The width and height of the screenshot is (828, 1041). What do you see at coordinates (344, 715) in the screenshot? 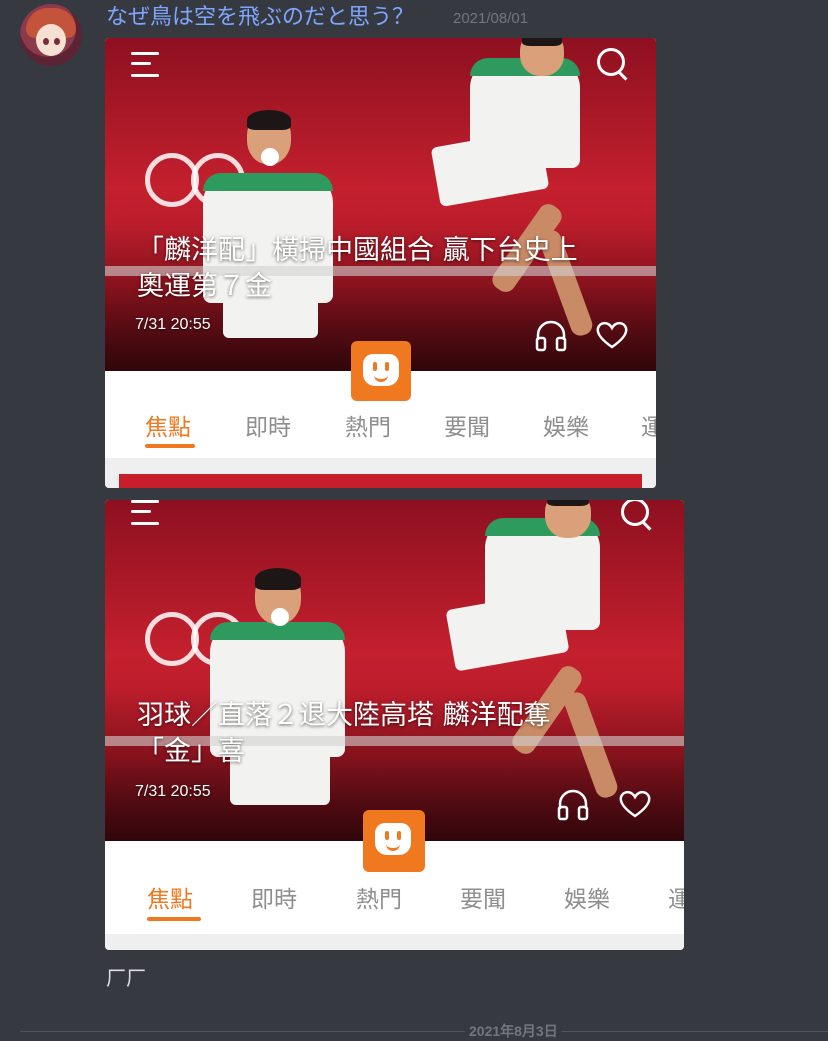
I see `headline-line-1: 羽球／直落２退大陸高塔 麟洋配奪` at bounding box center [344, 715].